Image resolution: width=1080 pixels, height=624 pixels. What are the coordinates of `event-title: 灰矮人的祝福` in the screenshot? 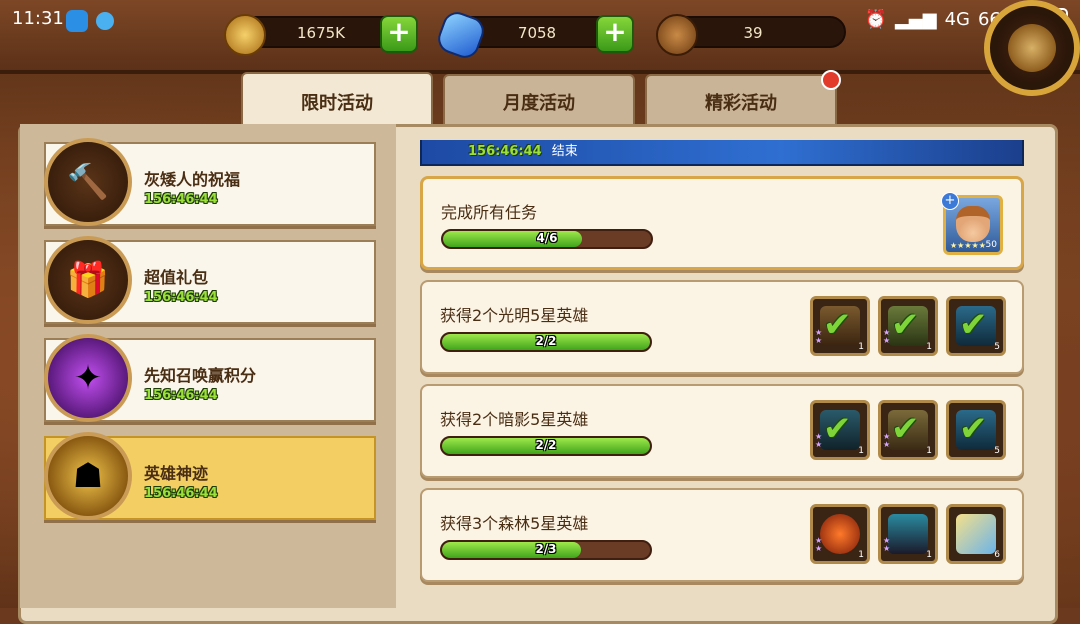 It's located at (192, 179).